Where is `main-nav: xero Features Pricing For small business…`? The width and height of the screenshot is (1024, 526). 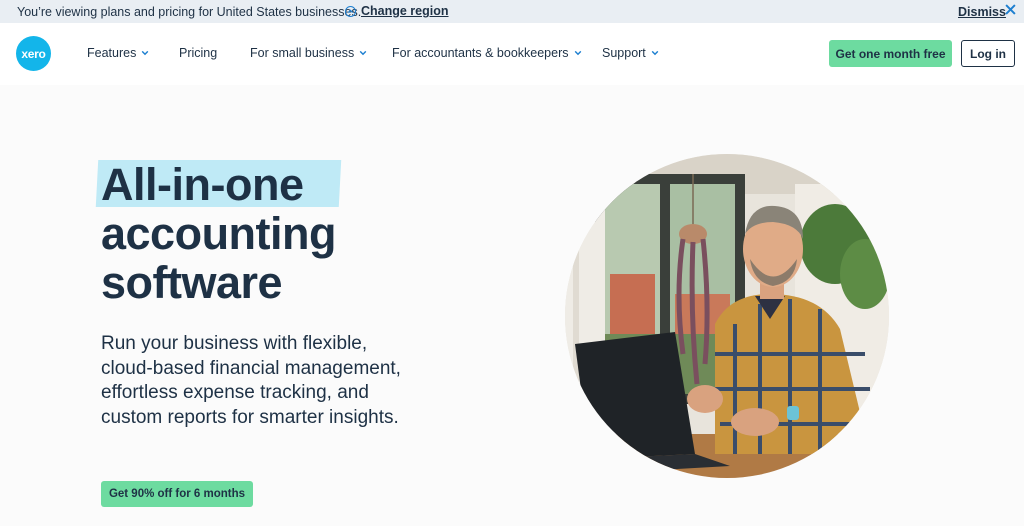 main-nav: xero Features Pricing For small business… is located at coordinates (512, 54).